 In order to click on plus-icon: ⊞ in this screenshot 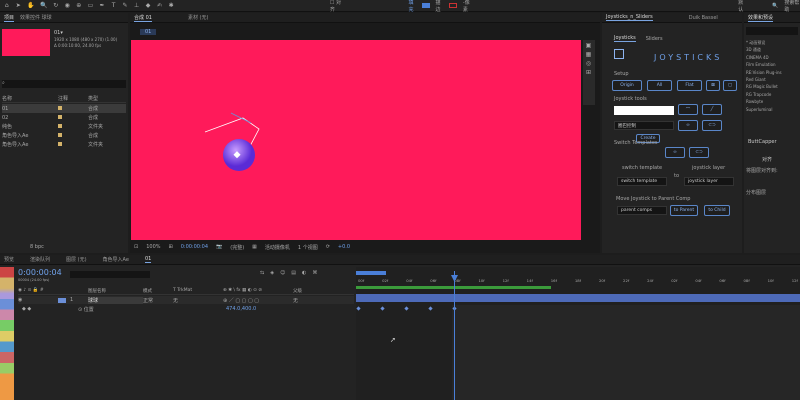, I will do `click(588, 72)`.